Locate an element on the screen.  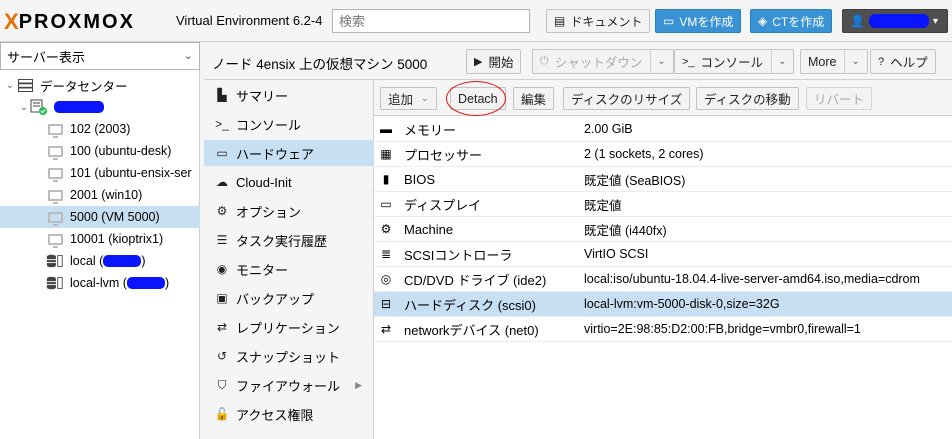
hardware-row-display: ▭ ディスプレイ 既定値 is located at coordinates (663, 204).